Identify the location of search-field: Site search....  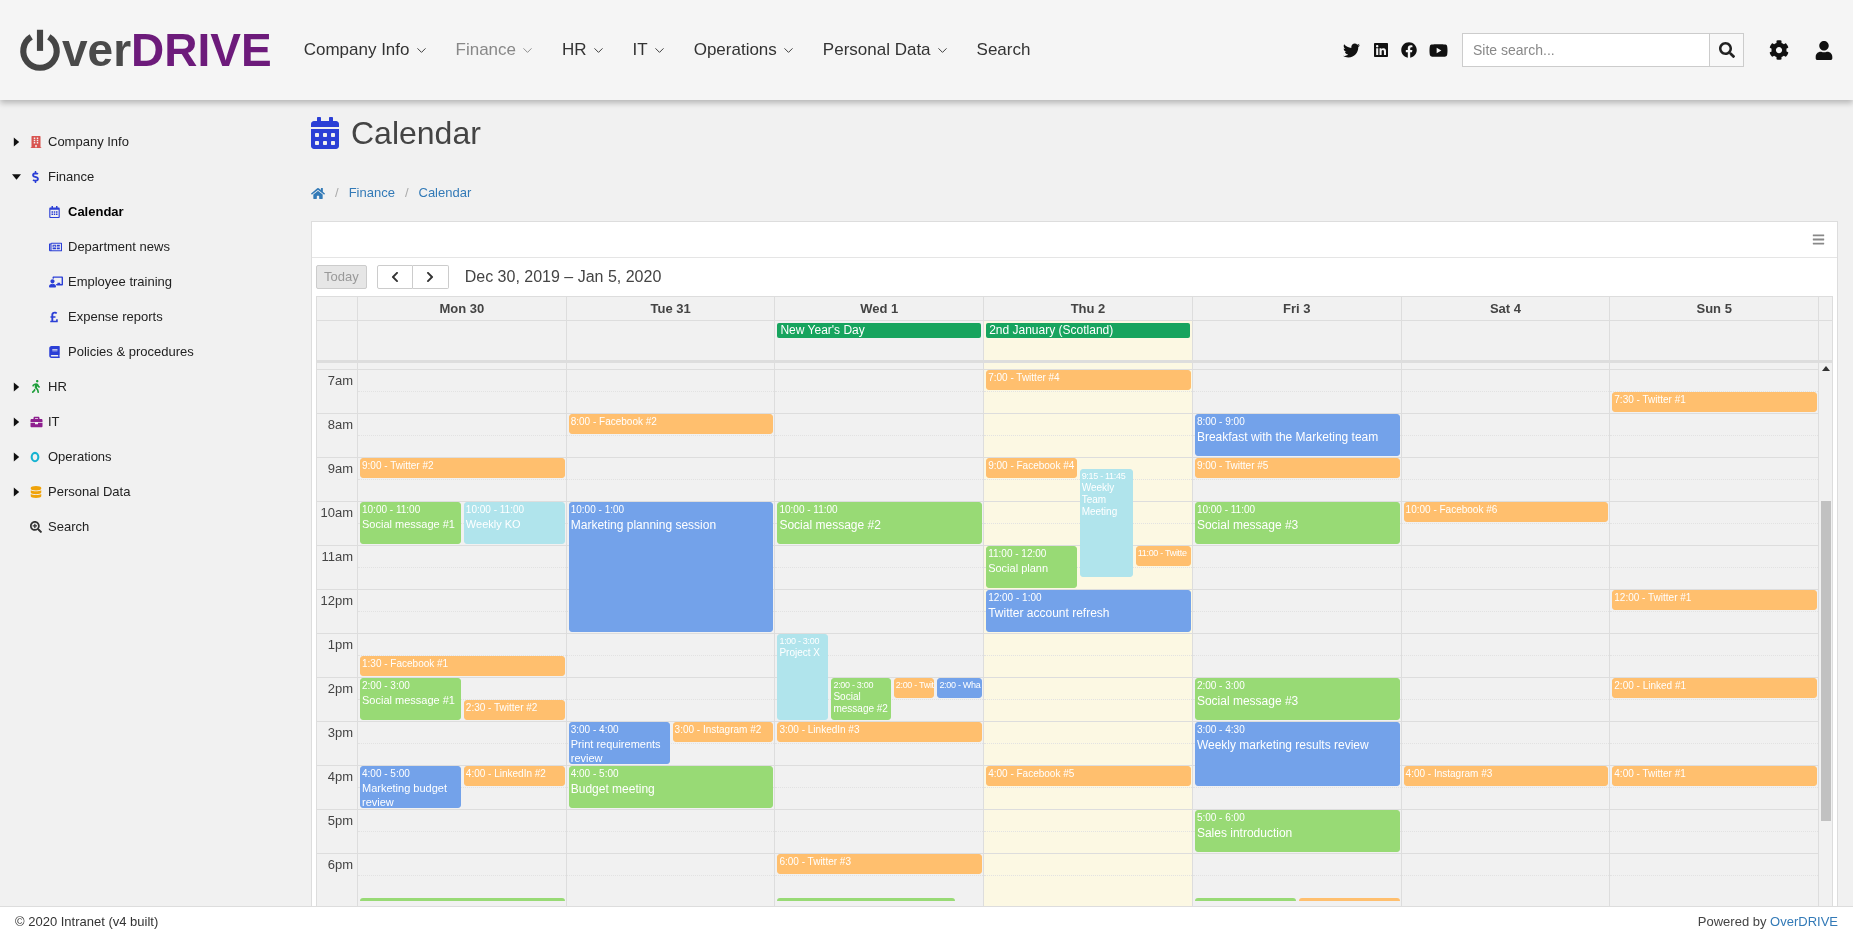
(1586, 50).